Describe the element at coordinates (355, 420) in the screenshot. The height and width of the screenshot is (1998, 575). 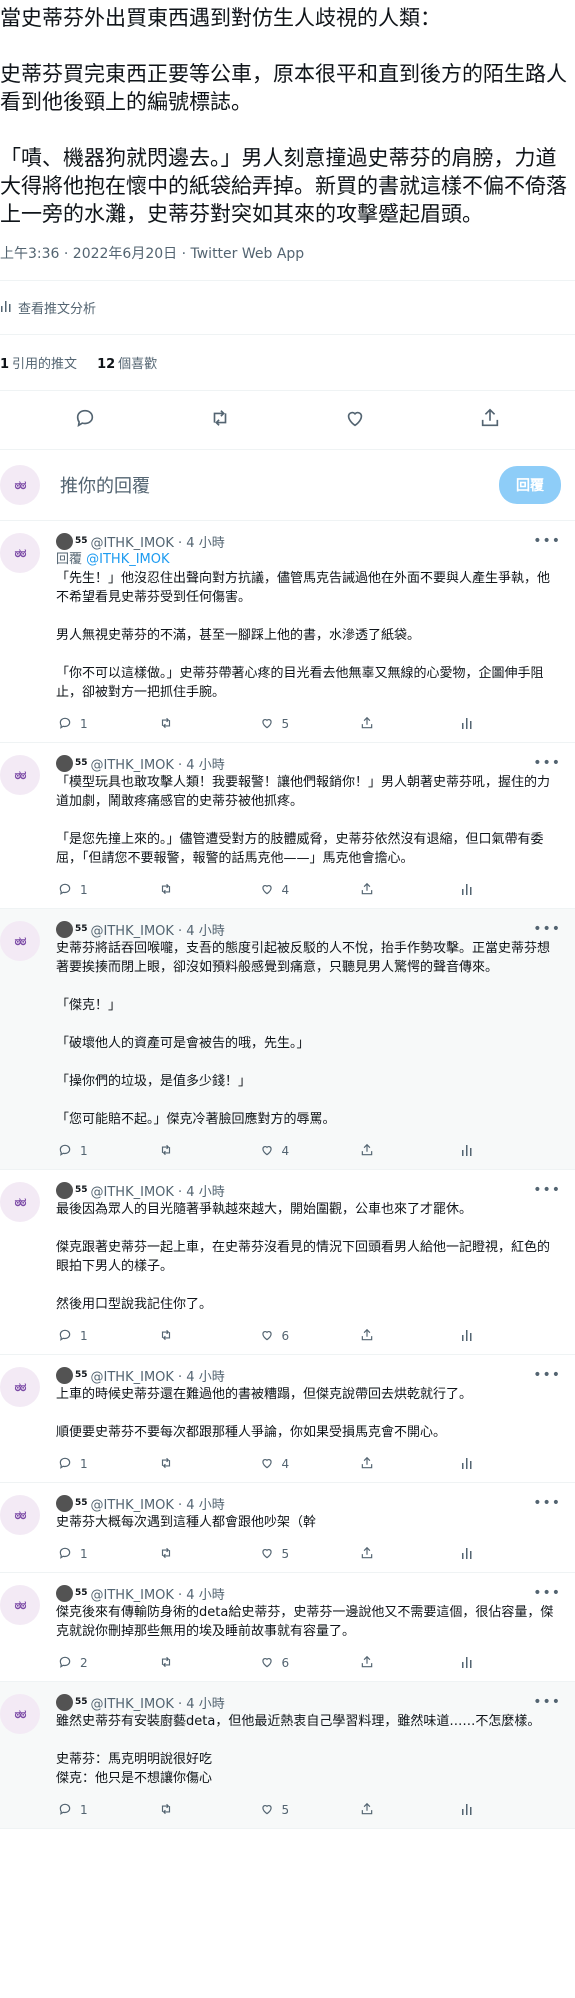
I see `like-icon` at that location.